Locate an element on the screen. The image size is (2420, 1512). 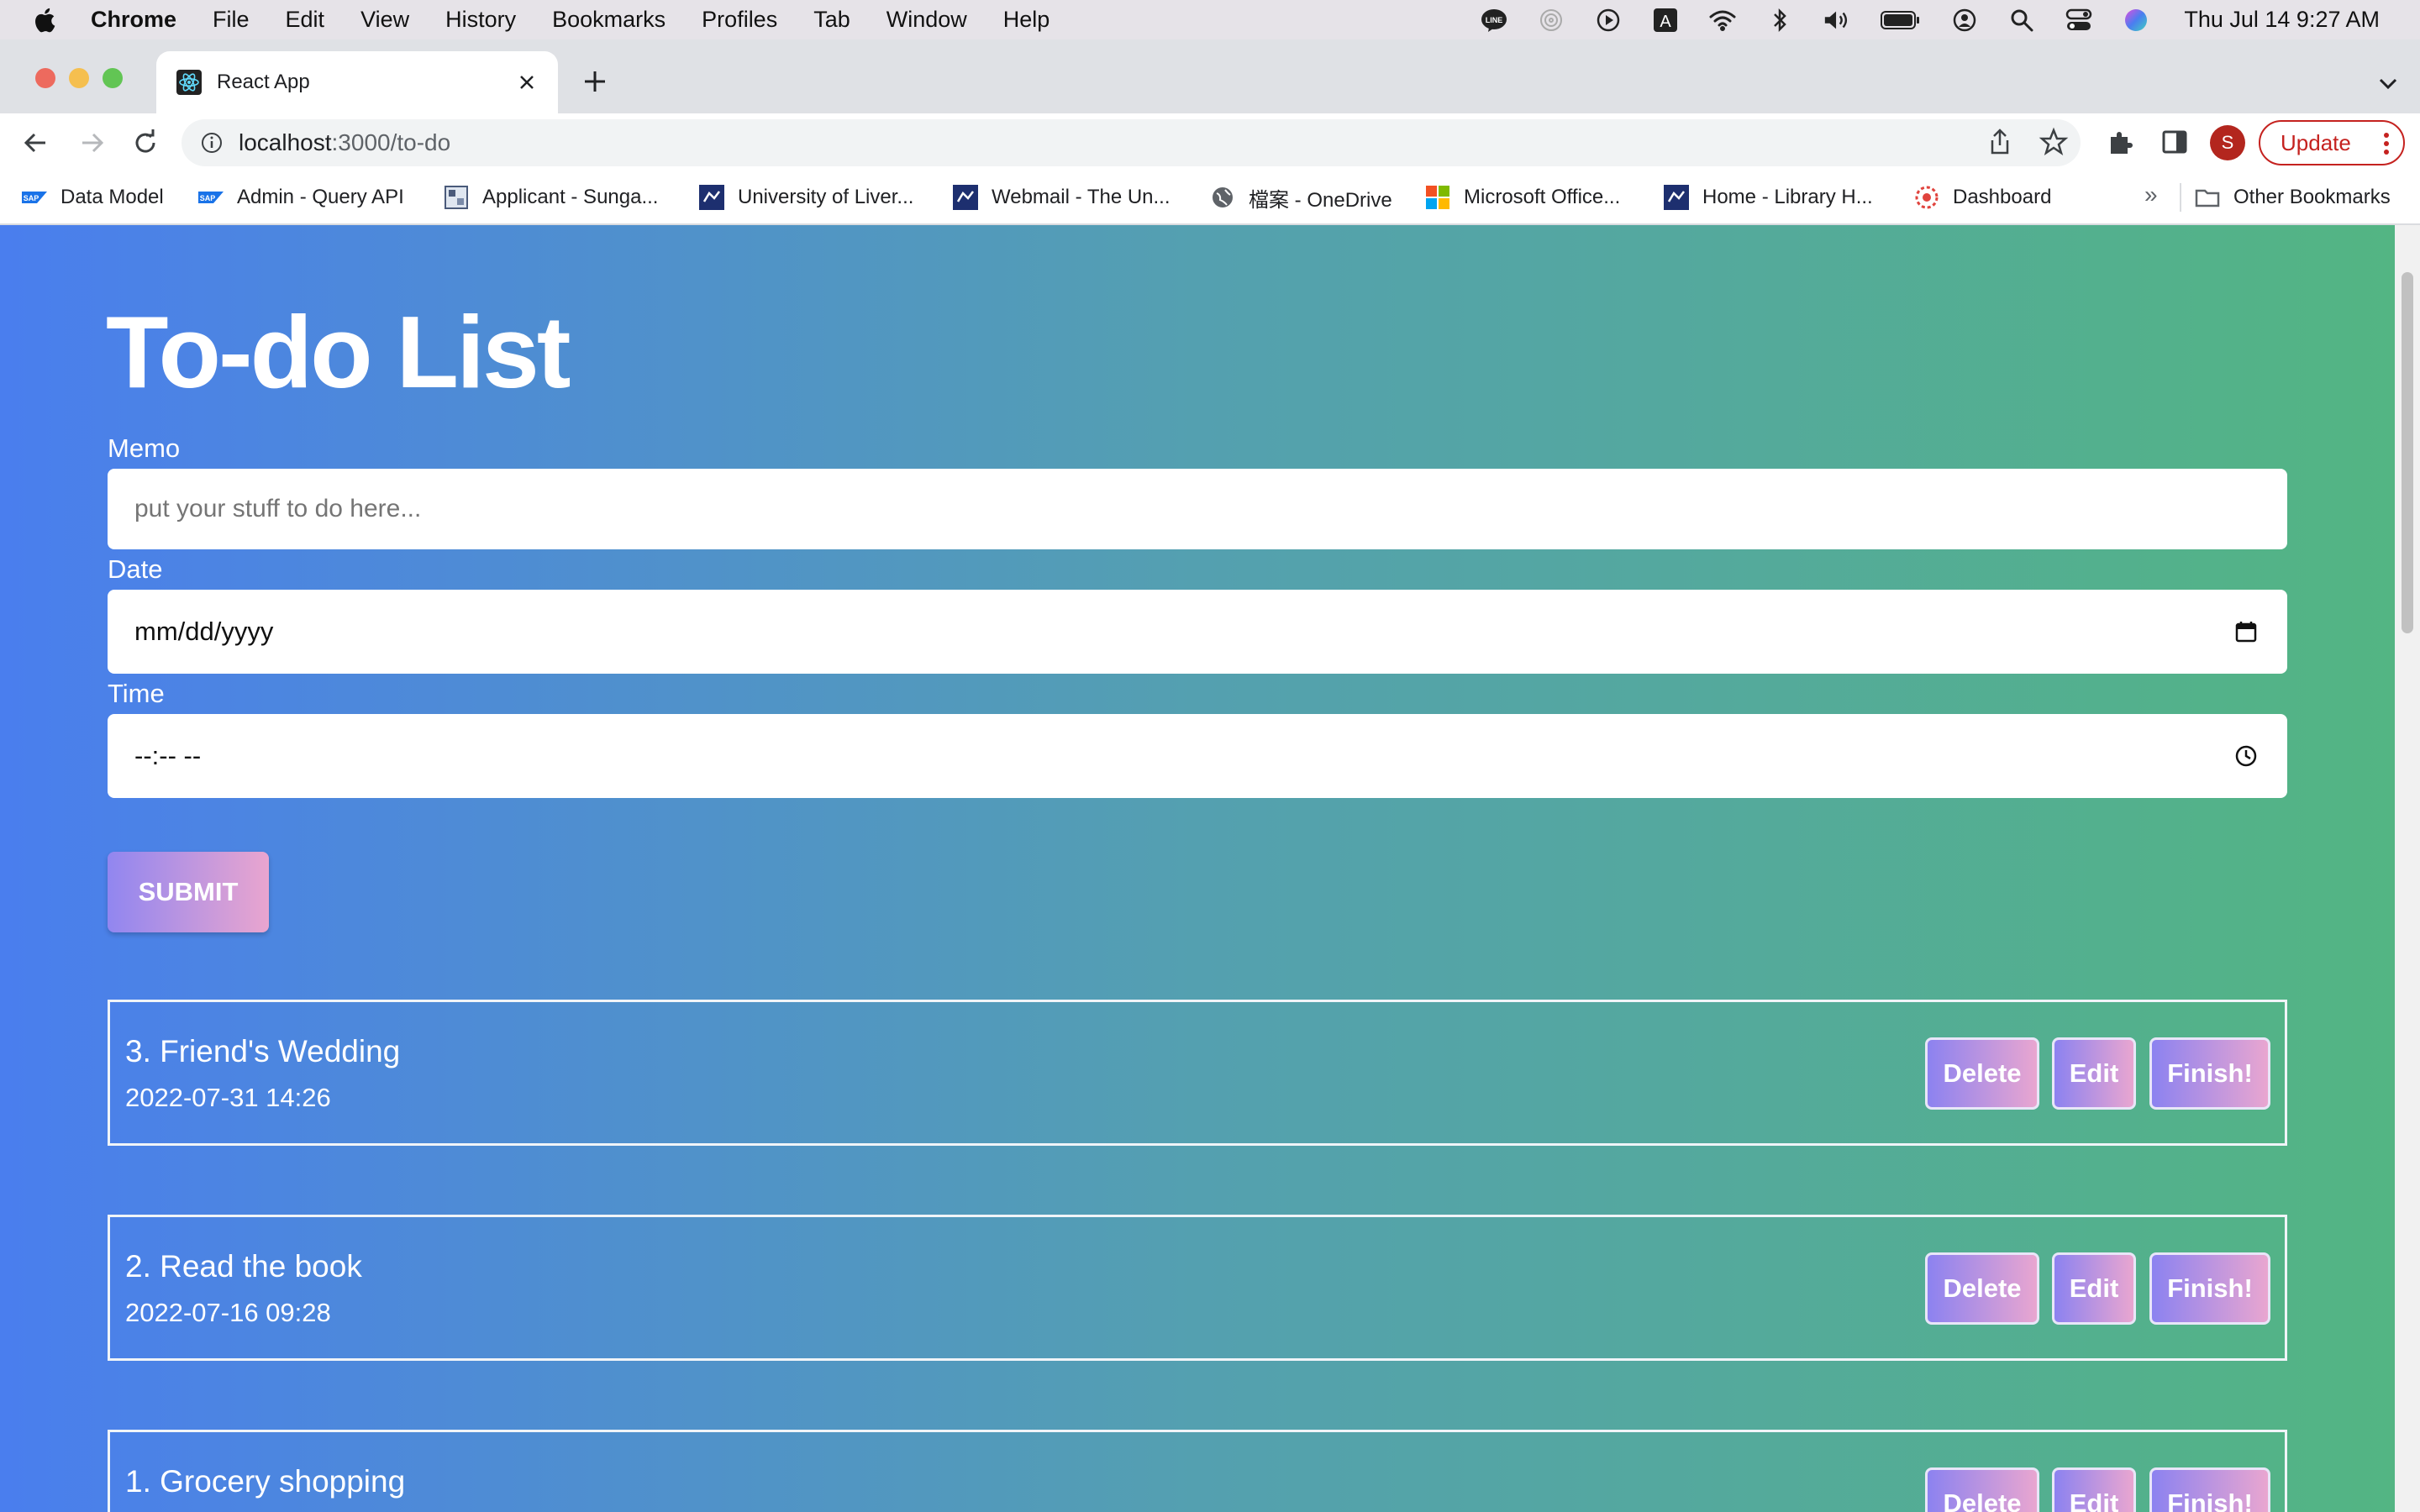
menu-app-name: Chrome is located at coordinates (133, 20).